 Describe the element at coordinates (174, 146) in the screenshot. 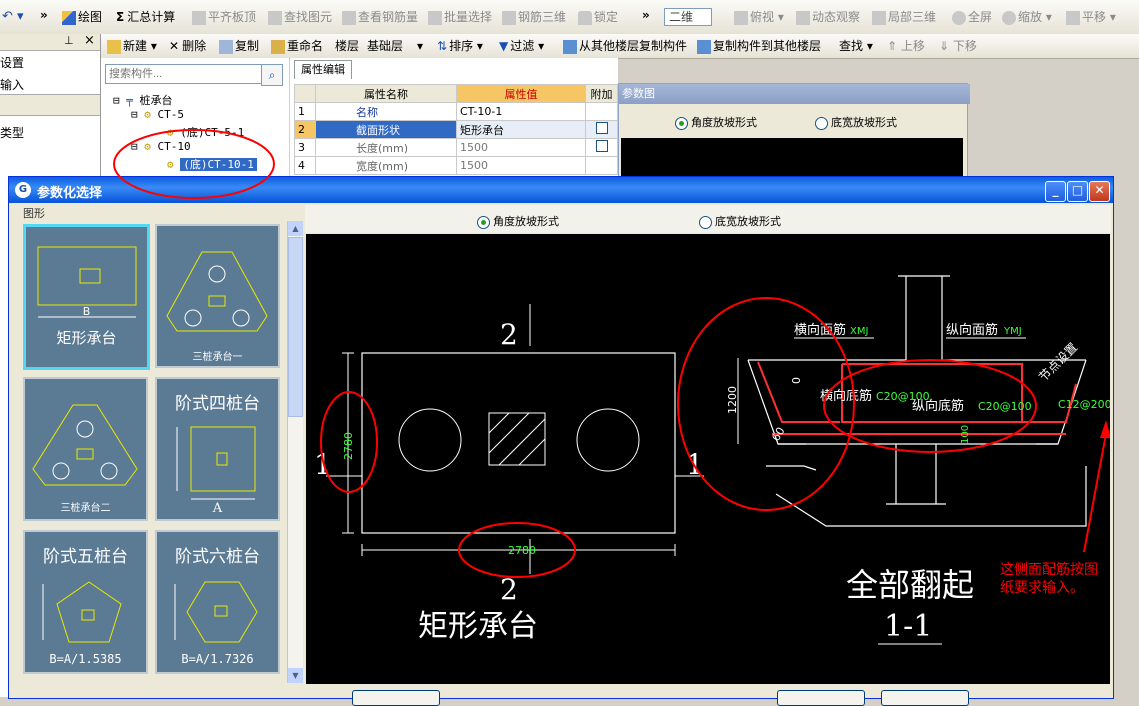

I see `tree-node-ct10-label: CT-10` at that location.